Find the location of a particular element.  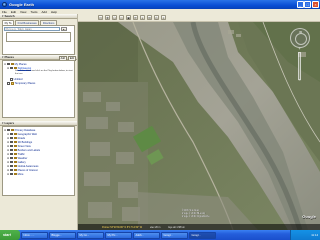

layer-label: Borders and Labels is located at coordinates (29, 150).